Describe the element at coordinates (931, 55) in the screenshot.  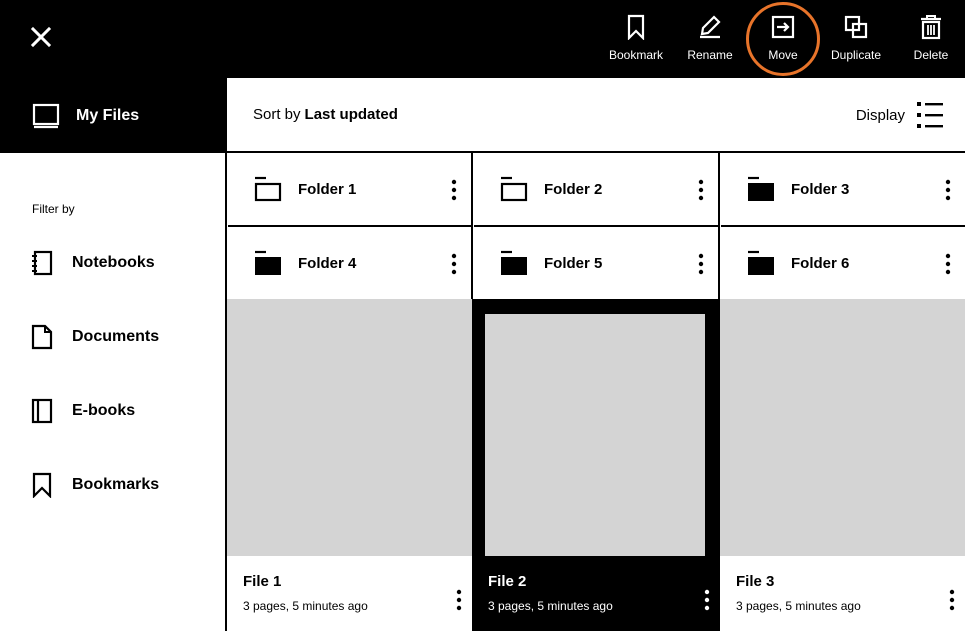
I see `delete-label: Delete` at that location.